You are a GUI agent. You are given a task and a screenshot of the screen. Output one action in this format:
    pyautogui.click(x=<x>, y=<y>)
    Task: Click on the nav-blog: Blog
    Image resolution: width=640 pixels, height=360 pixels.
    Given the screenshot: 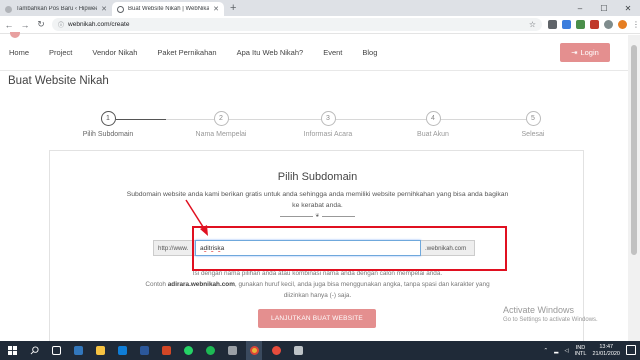 What is the action you would take?
    pyautogui.click(x=369, y=52)
    